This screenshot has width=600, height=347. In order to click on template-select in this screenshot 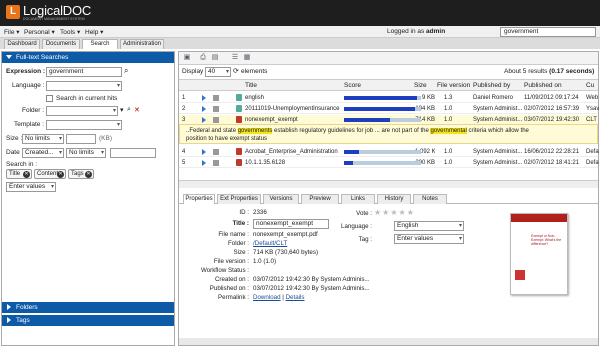, I will do `click(84, 125)`.